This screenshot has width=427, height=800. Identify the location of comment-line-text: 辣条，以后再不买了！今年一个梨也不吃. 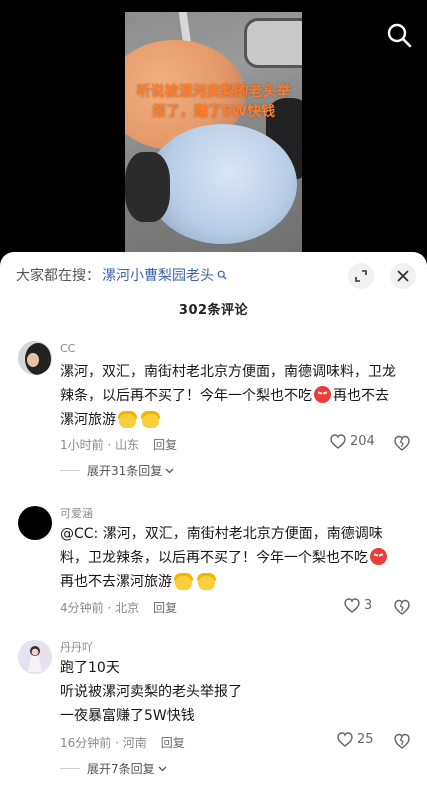
(186, 396).